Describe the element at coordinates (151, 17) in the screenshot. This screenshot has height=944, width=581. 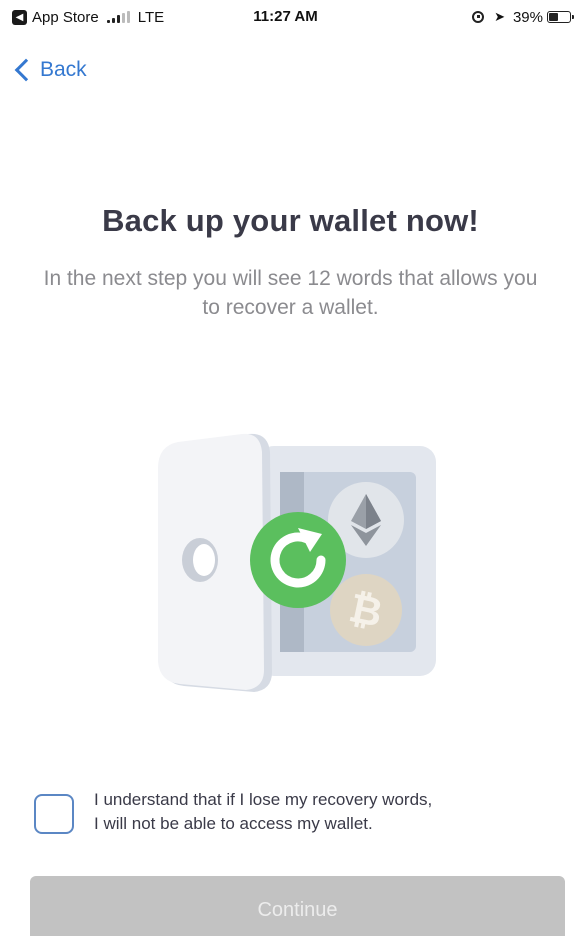
I see `network-label: LTE` at that location.